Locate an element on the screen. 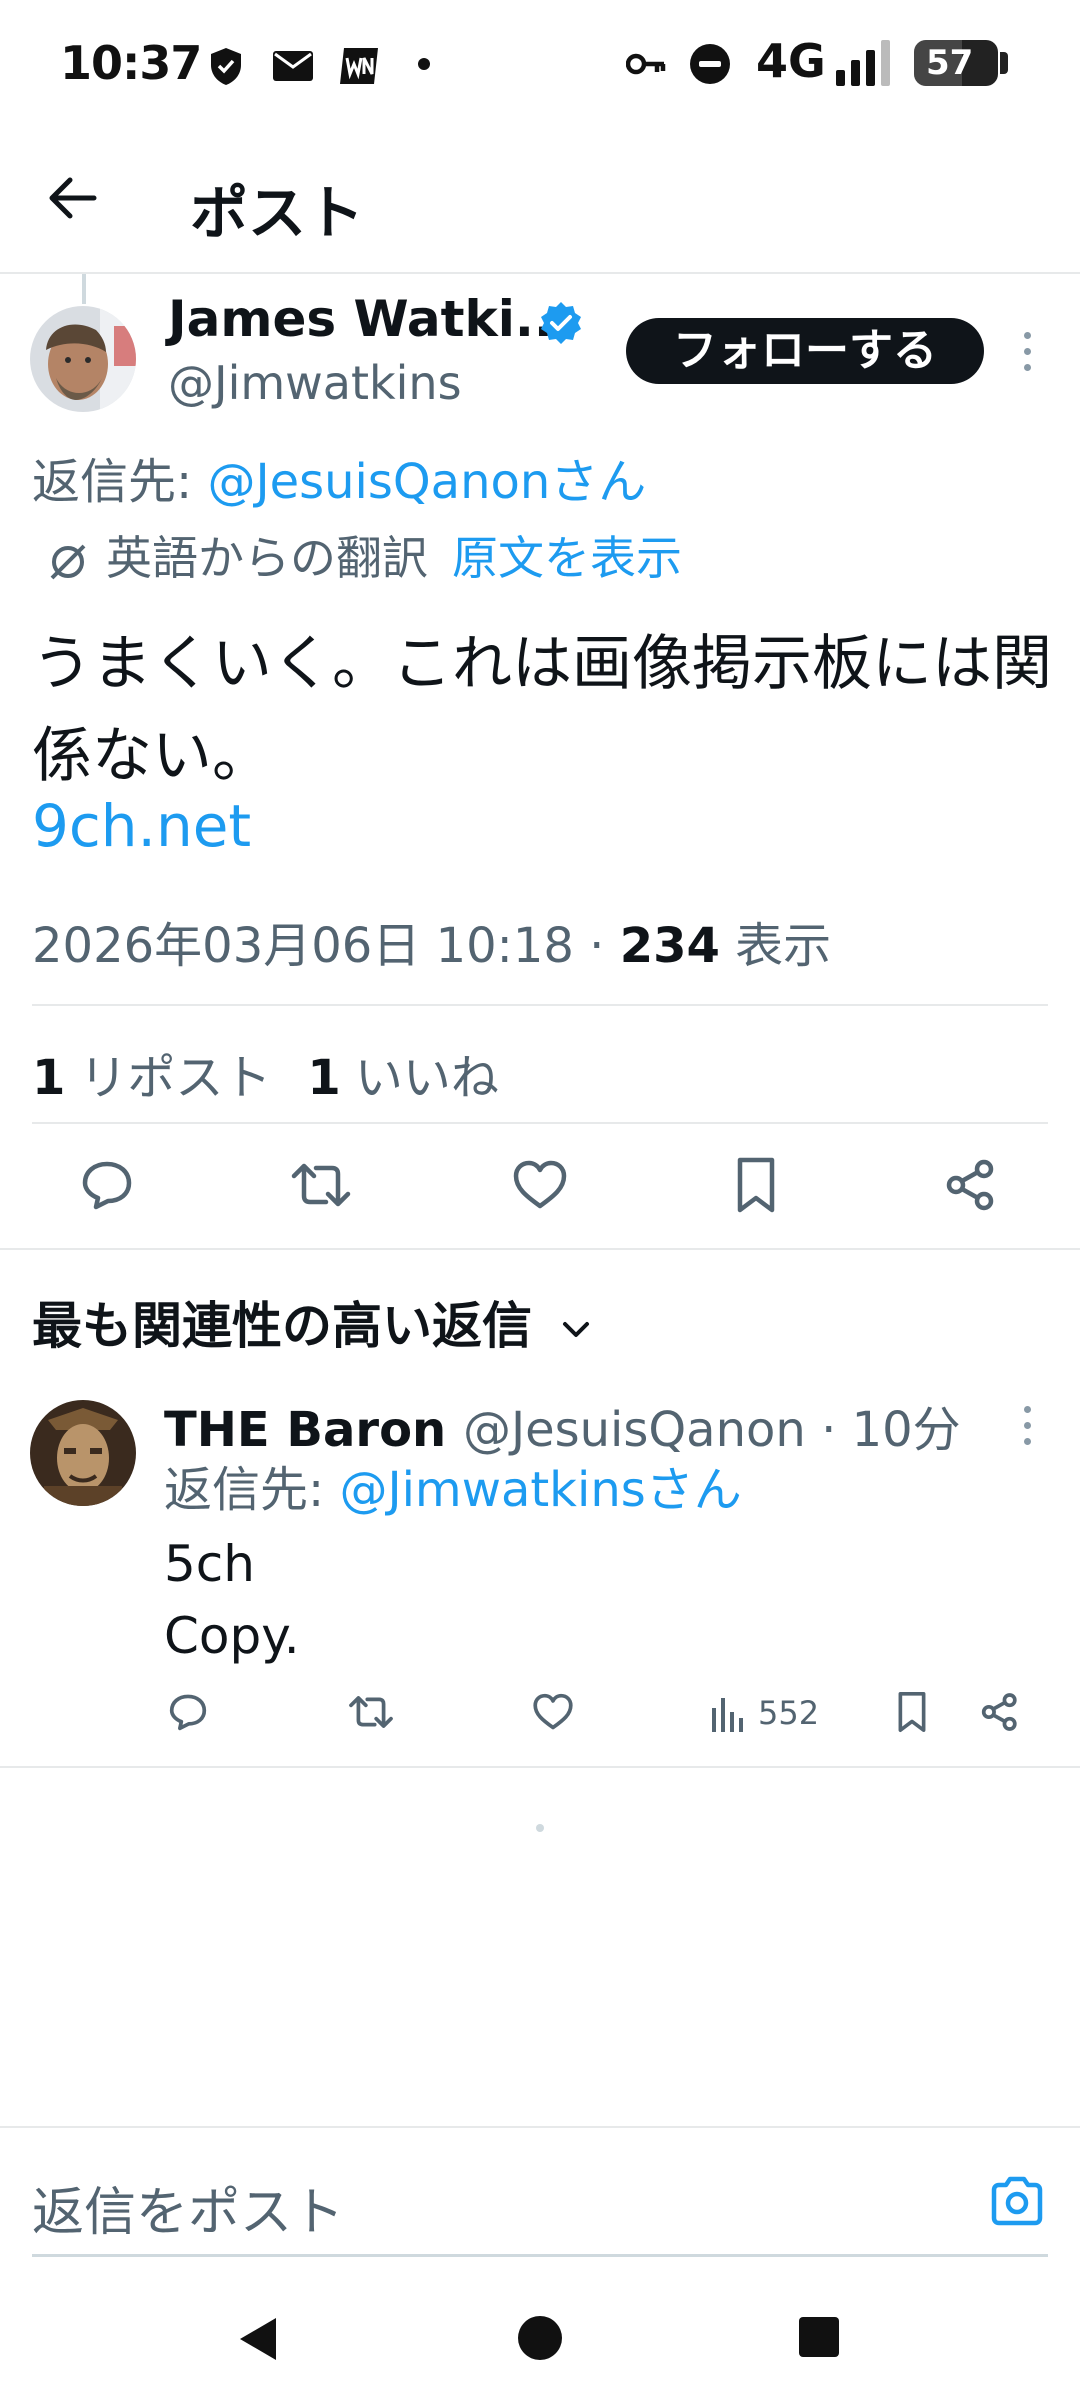  translate-icon is located at coordinates (68, 561).